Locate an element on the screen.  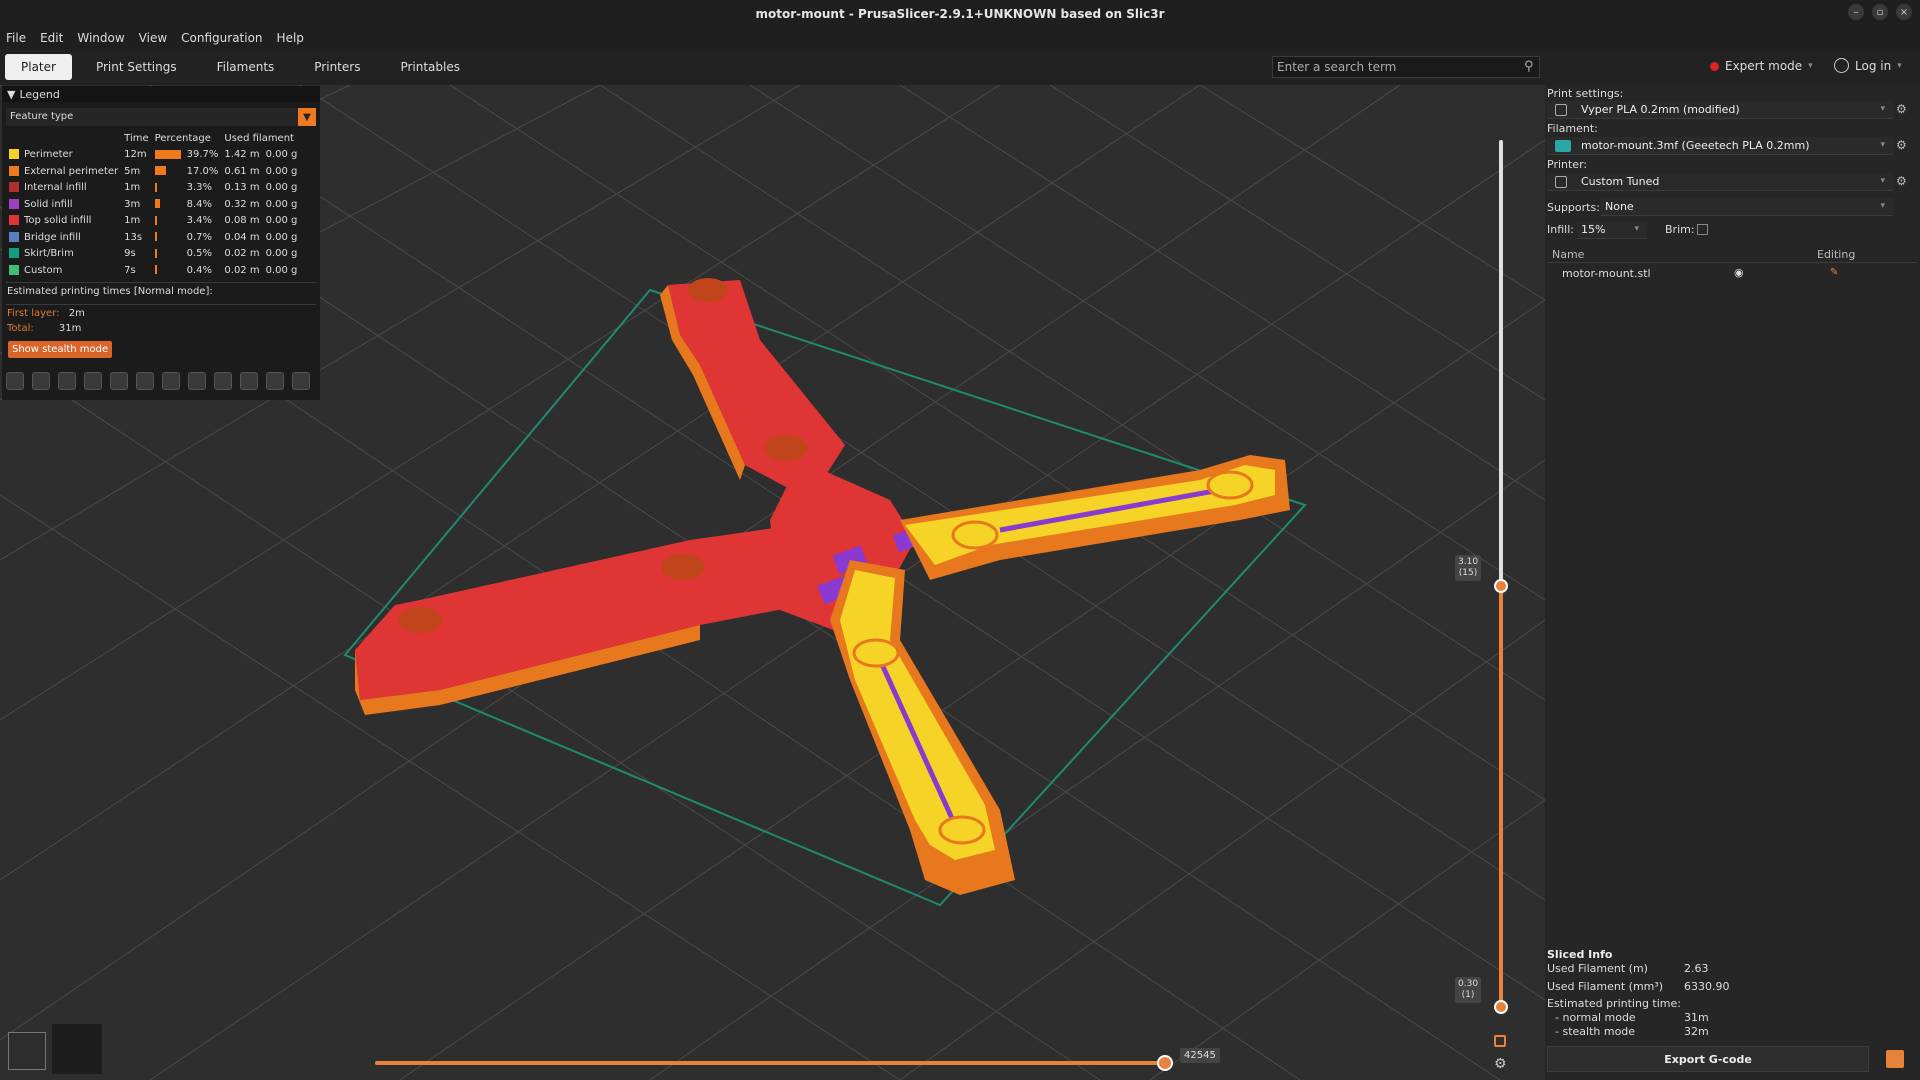
brim-checkbox is located at coordinates (1702, 229).